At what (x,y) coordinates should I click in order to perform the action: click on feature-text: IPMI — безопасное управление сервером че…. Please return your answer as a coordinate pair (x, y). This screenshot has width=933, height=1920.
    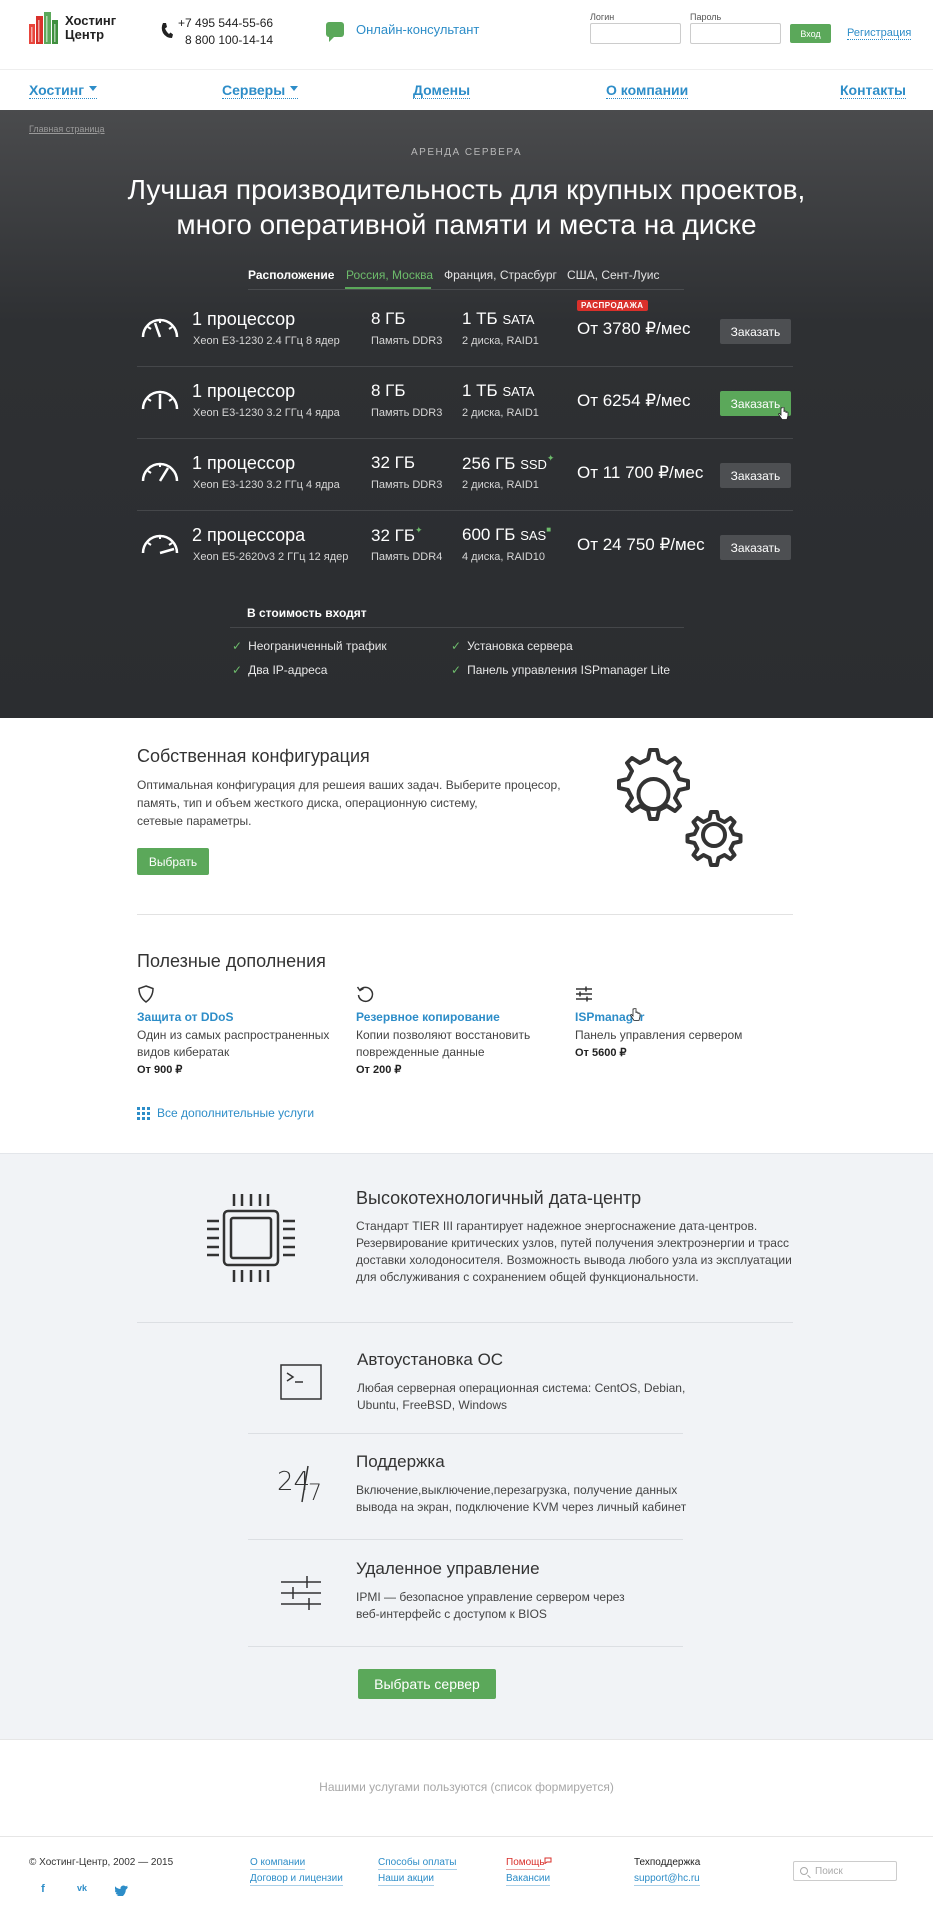
    Looking at the image, I should click on (490, 1606).